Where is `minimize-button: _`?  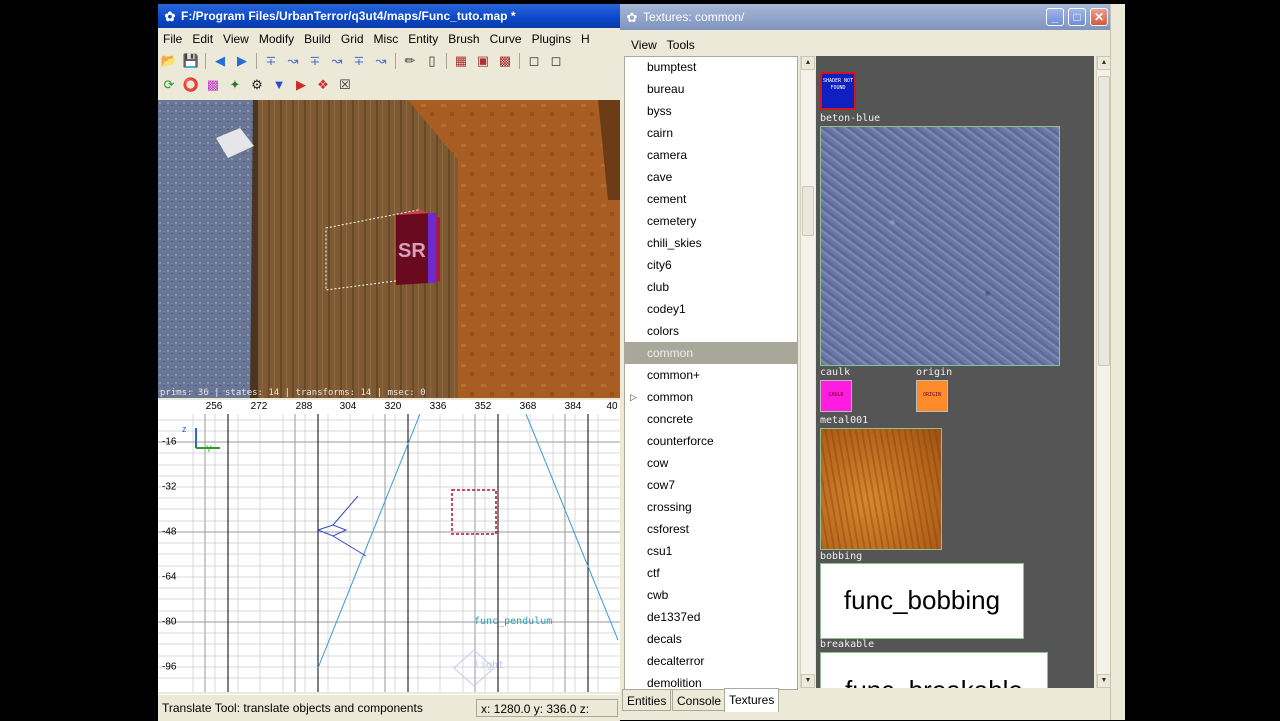
minimize-button: _ is located at coordinates (1055, 17).